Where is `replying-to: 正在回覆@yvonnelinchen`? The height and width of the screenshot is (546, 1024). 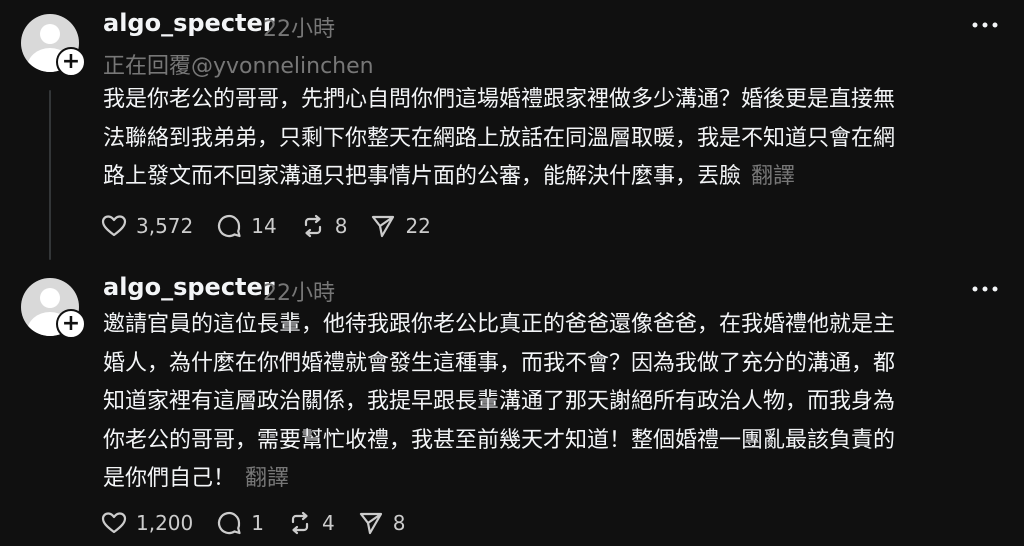 replying-to: 正在回覆@yvonnelinchen is located at coordinates (238, 64).